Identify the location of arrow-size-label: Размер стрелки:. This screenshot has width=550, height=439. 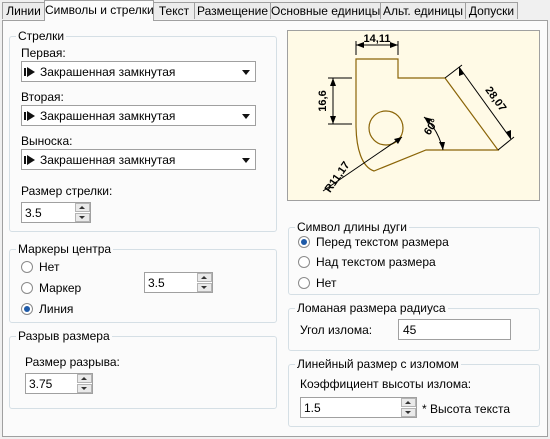
(67, 191).